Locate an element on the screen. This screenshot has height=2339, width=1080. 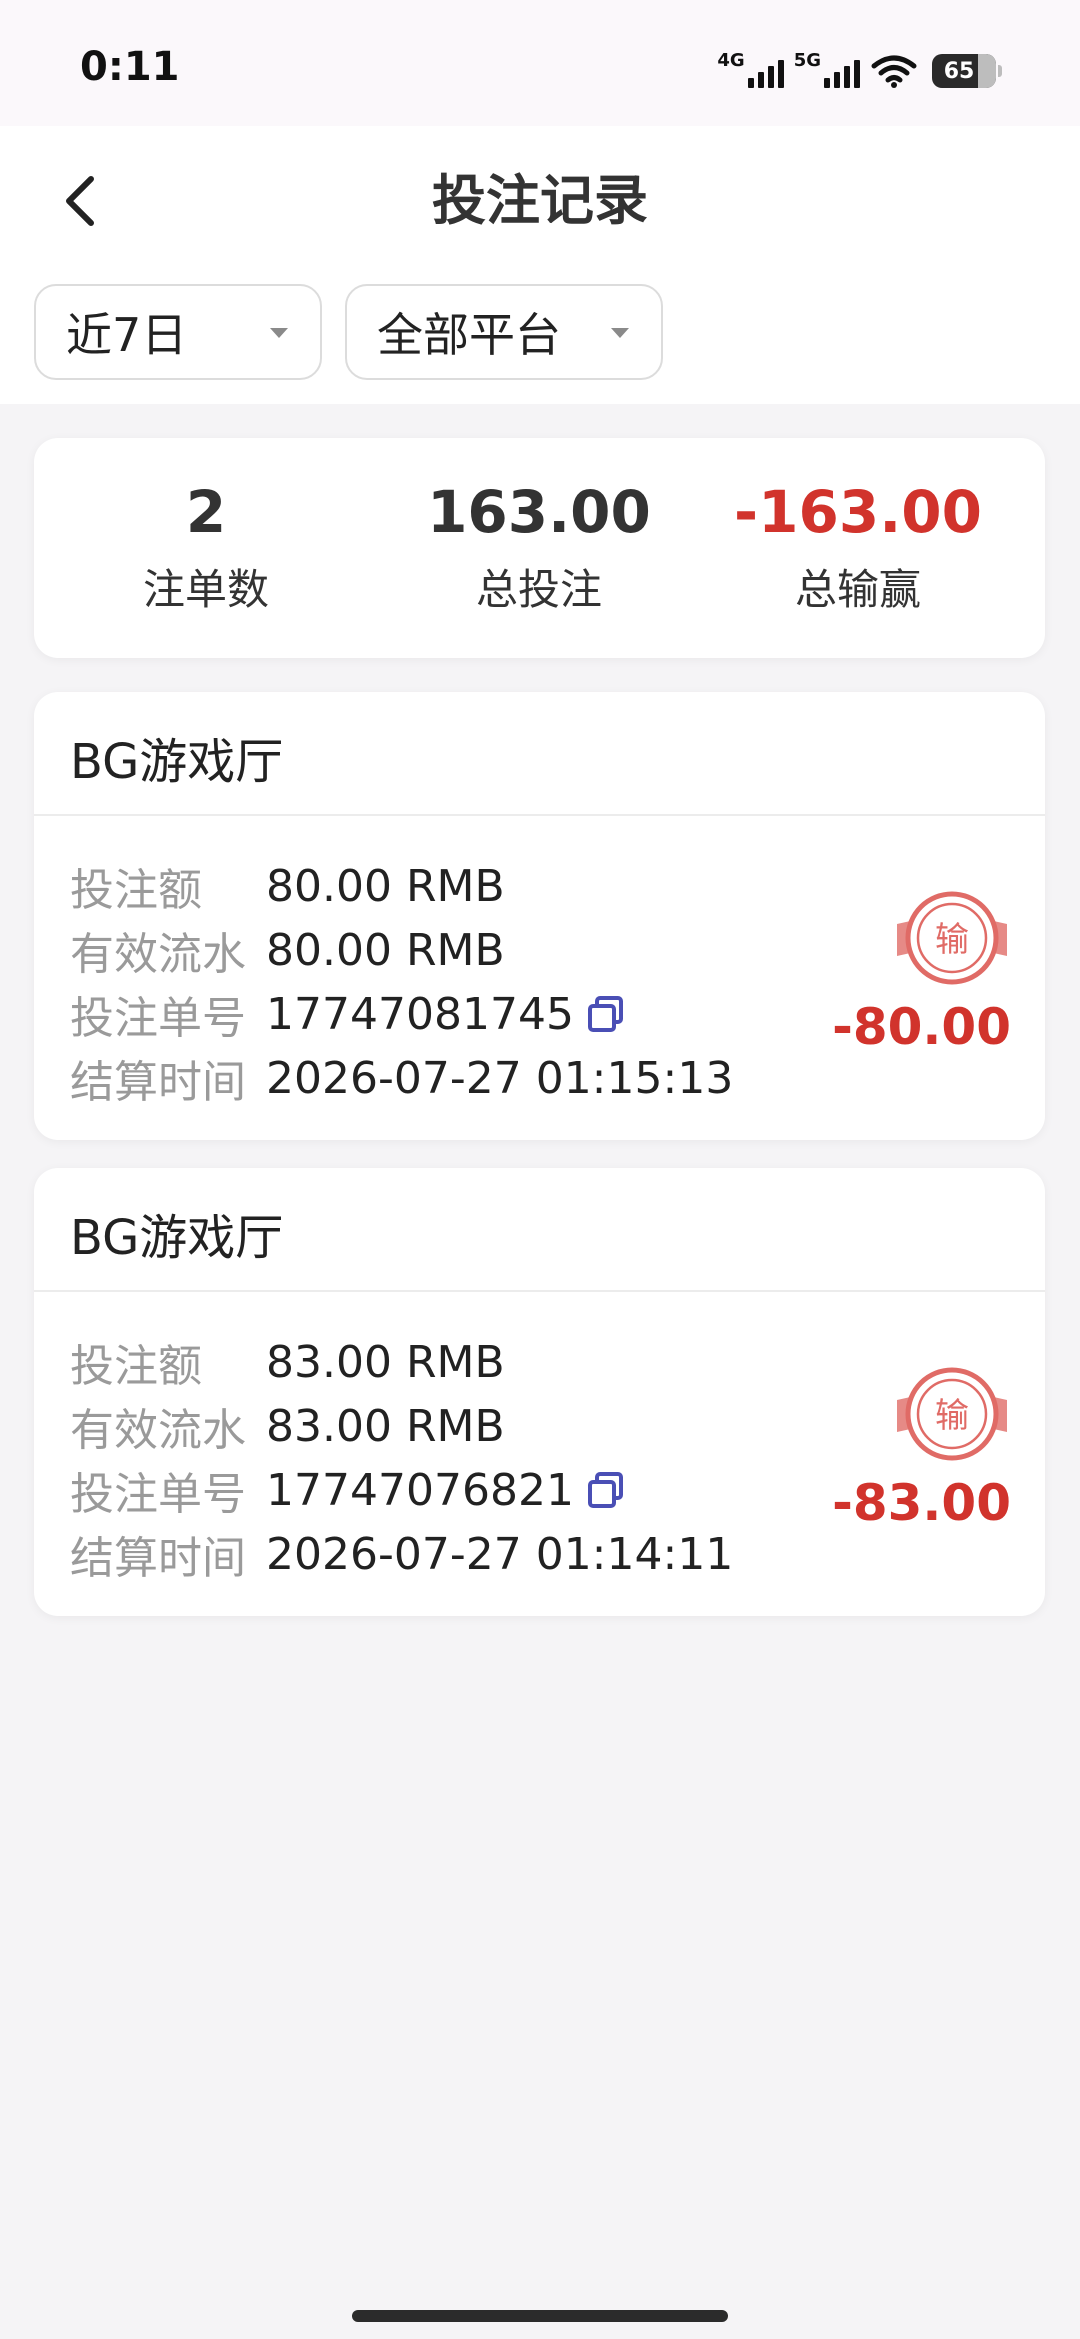
header: 投注记录 近7日 全部平台 is located at coordinates (540, 265).